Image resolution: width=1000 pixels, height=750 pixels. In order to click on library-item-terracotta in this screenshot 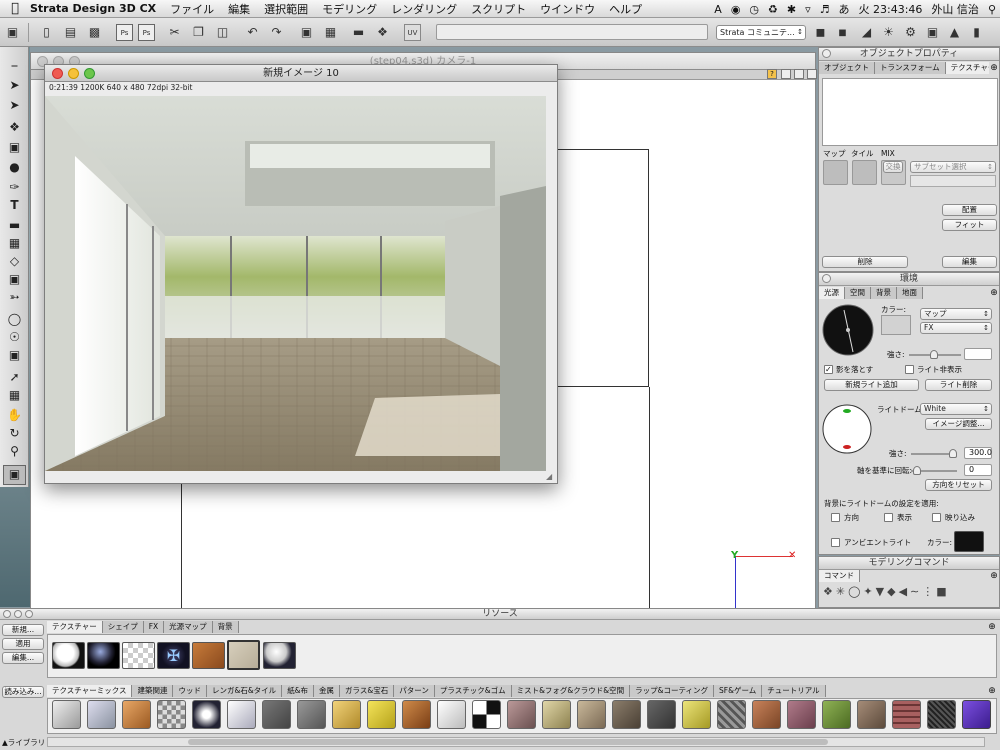, I will do `click(766, 714)`.